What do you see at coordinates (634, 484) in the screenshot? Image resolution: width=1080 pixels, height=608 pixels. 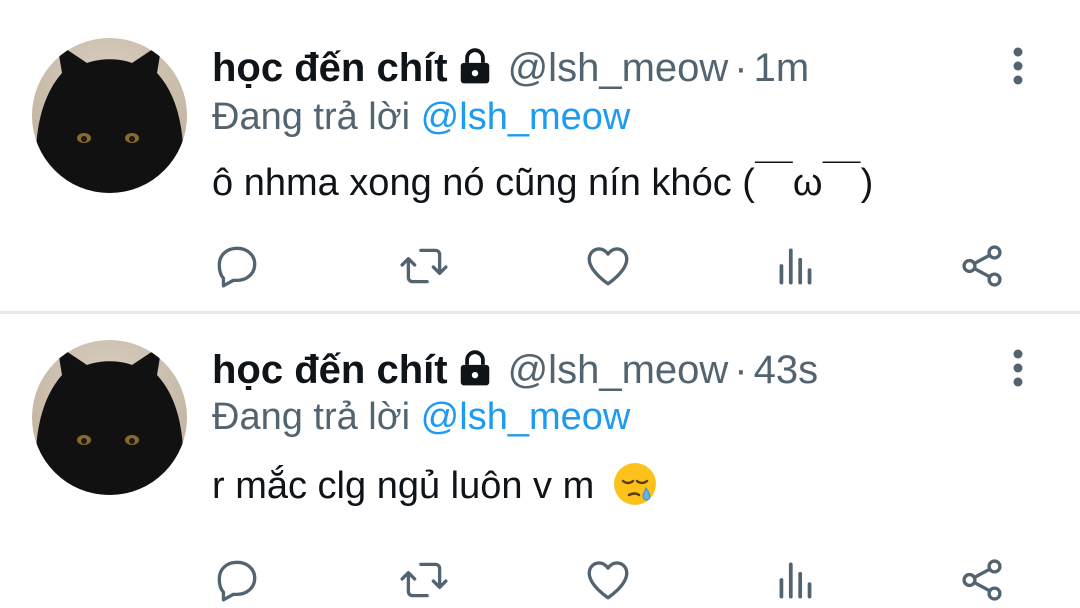 I see `sleepy-face-icon` at bounding box center [634, 484].